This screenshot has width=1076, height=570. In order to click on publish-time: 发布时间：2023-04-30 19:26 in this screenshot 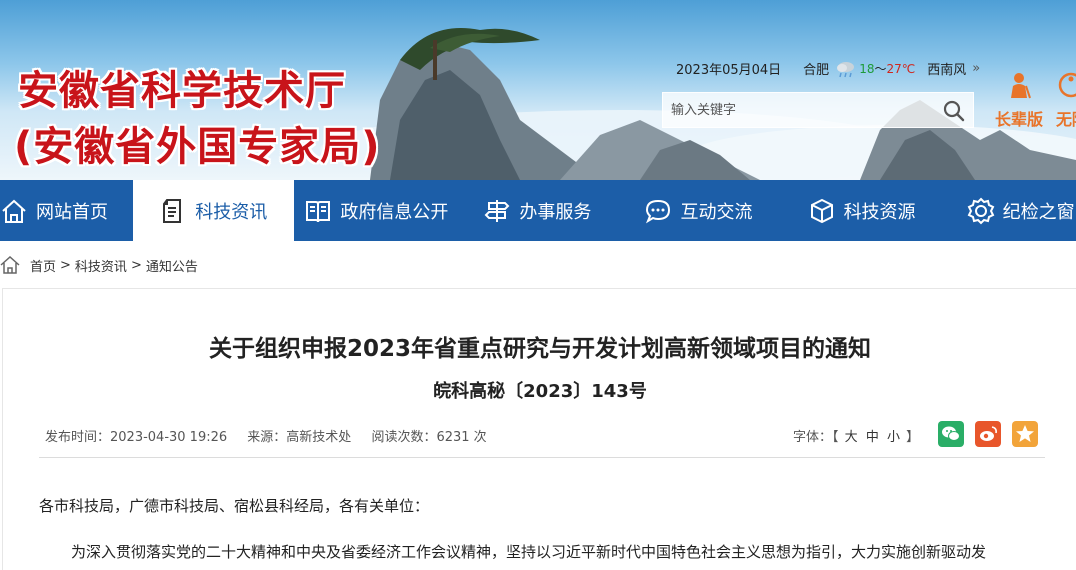, I will do `click(136, 437)`.